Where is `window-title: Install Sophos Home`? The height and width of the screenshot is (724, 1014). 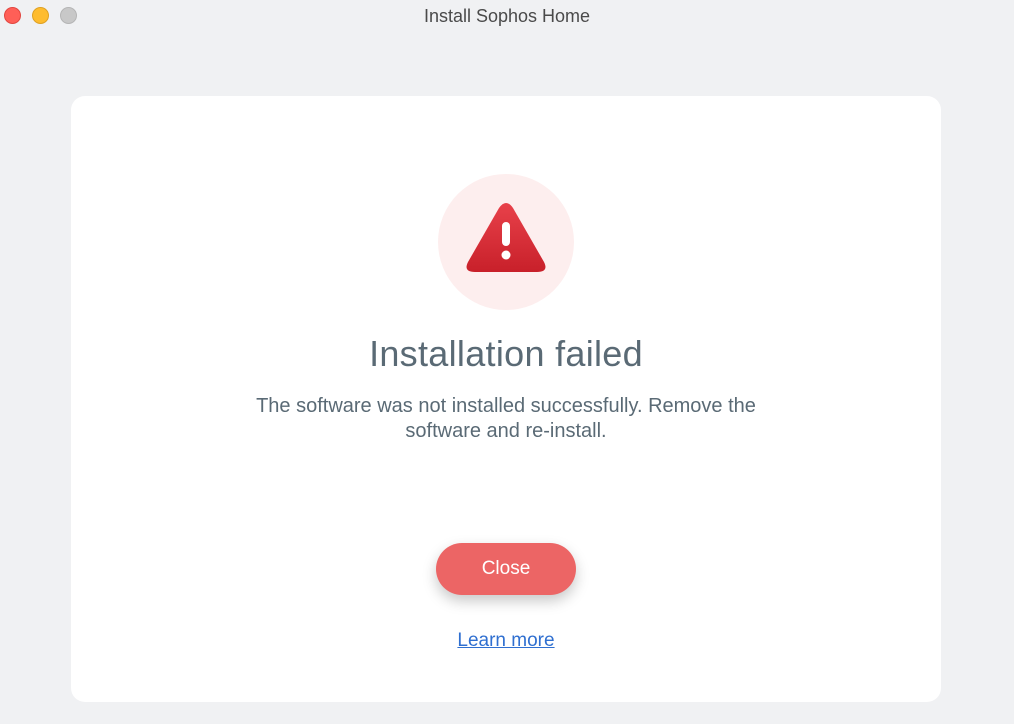
window-title: Install Sophos Home is located at coordinates (507, 16).